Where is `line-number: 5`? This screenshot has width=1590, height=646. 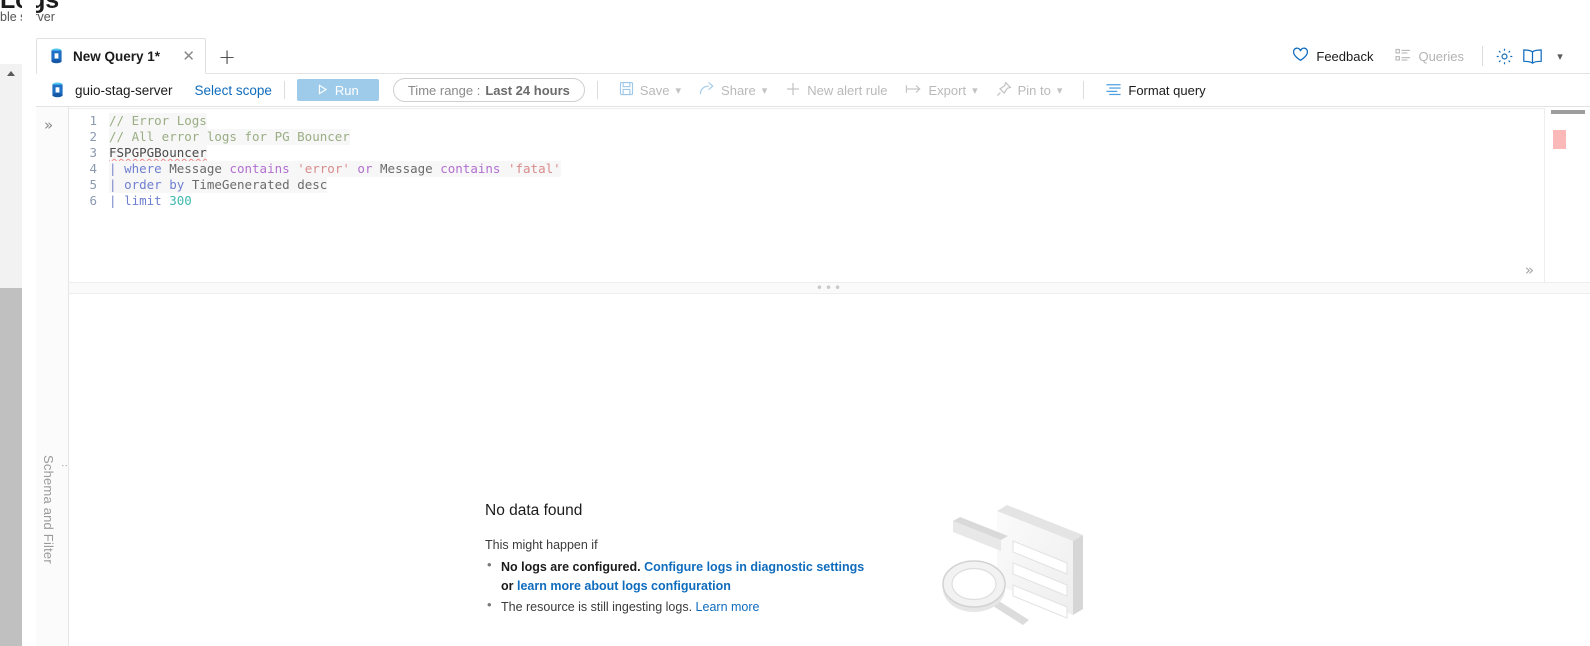
line-number: 5 is located at coordinates (93, 184).